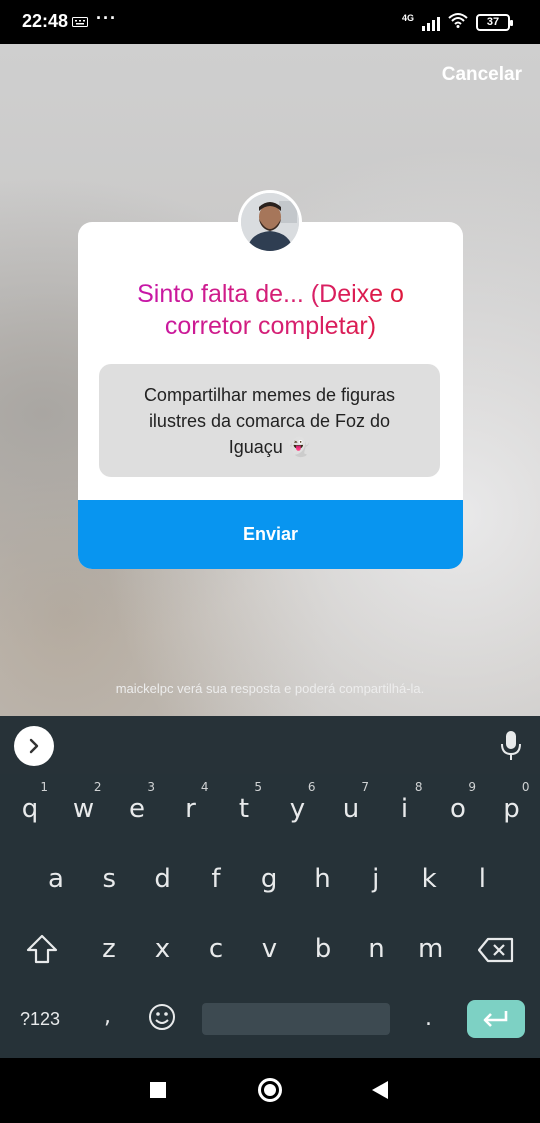  I want to click on key-label: t, so click(244, 809).